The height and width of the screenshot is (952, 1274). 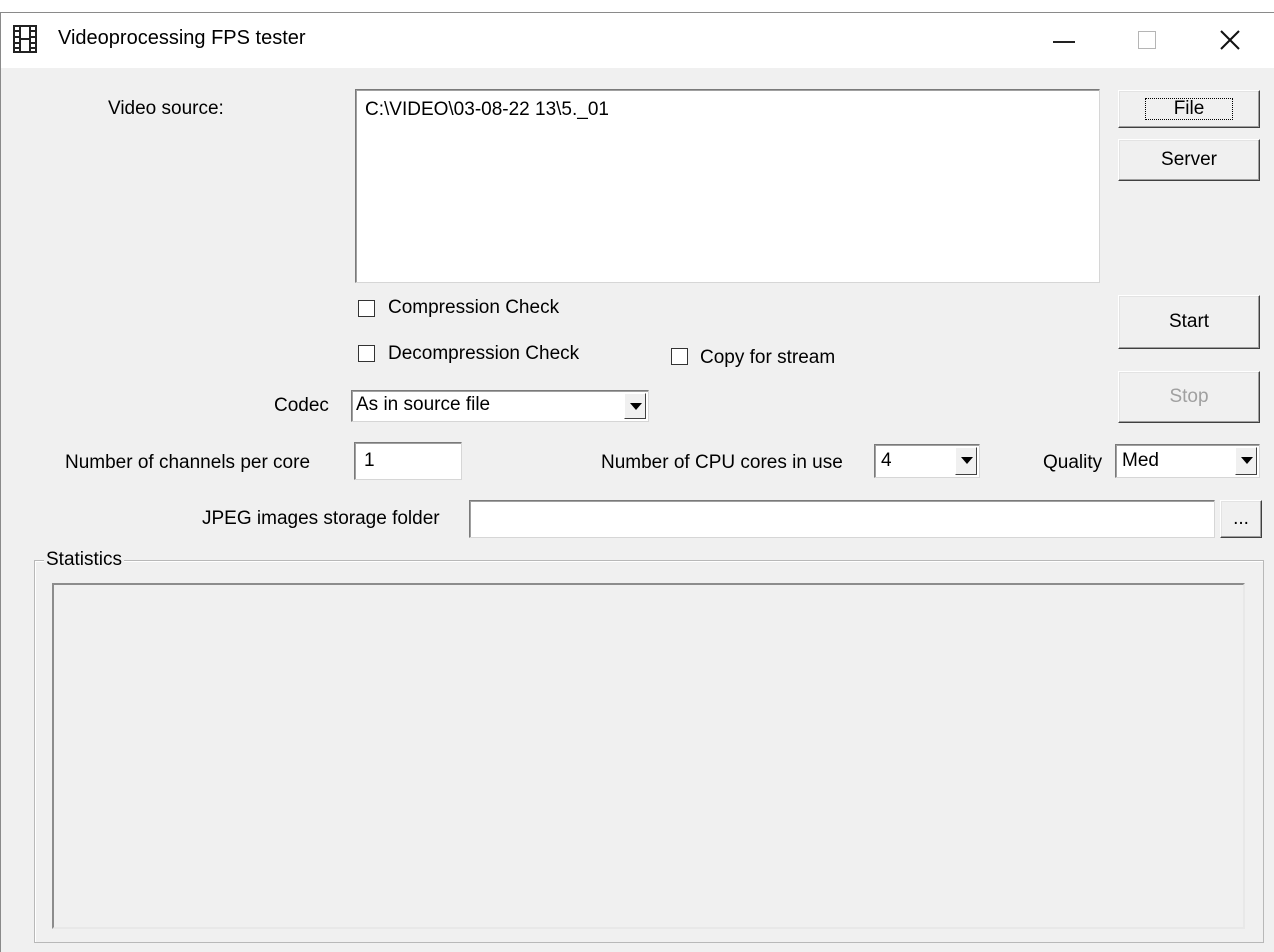 I want to click on codec-value: As in source file, so click(x=423, y=404).